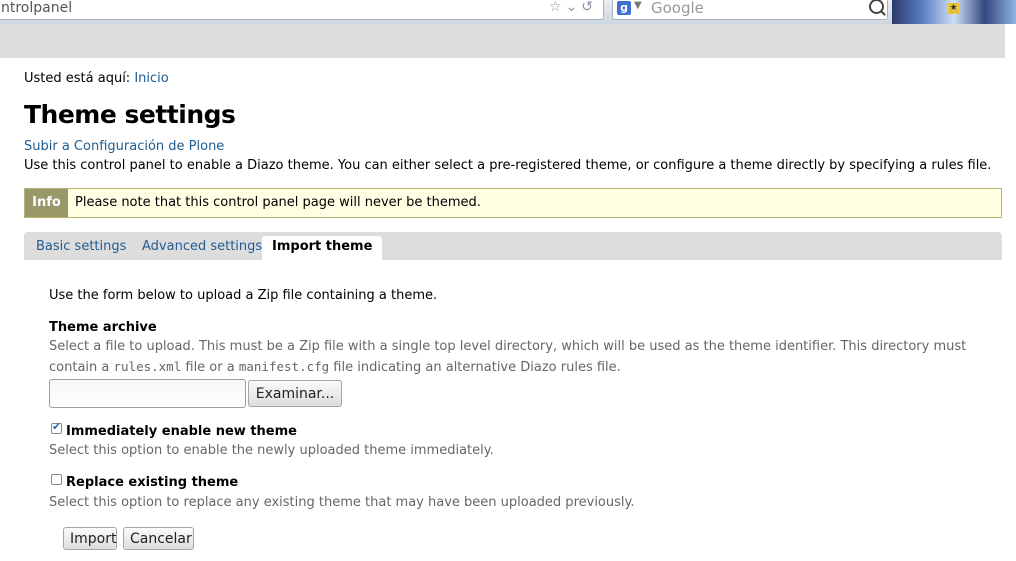  Describe the element at coordinates (81, 246) in the screenshot. I see `tab-basic-settings: Basic settings` at that location.